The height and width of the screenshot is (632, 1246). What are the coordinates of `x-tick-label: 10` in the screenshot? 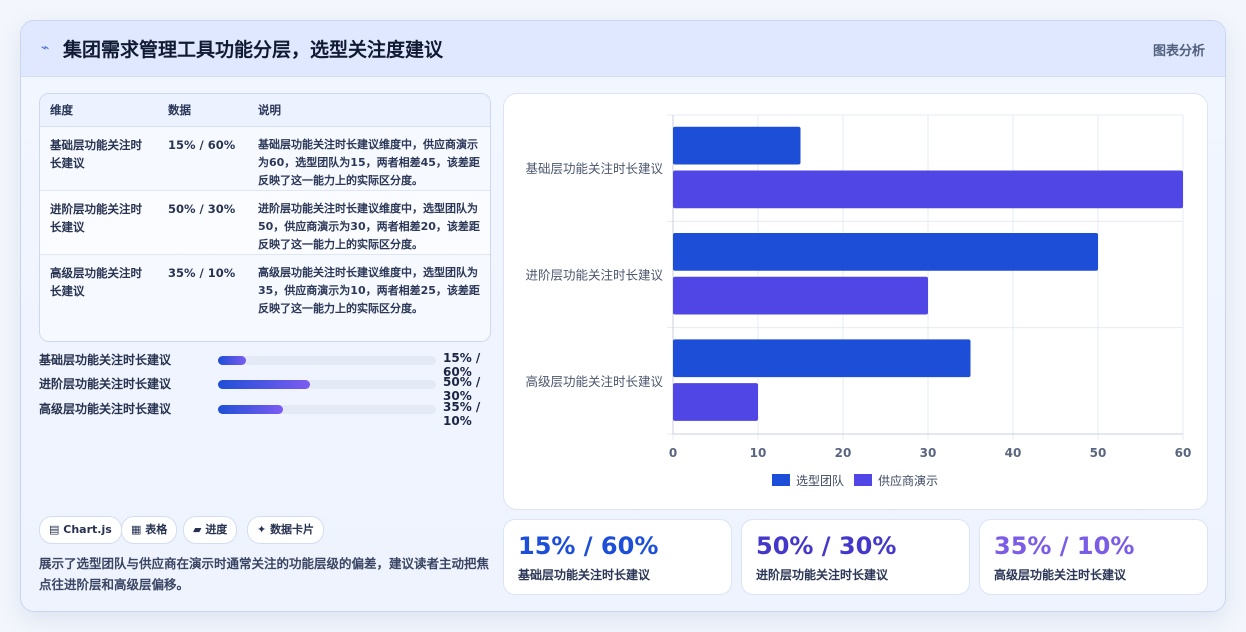 It's located at (758, 453).